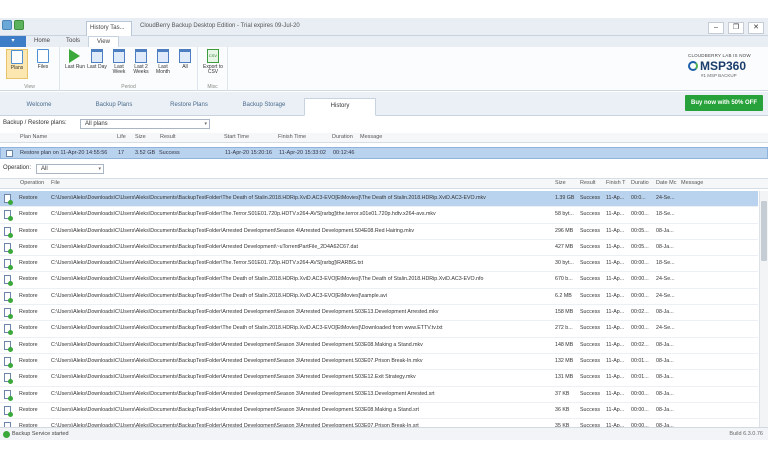 Image resolution: width=768 pixels, height=461 pixels. What do you see at coordinates (588, 183) in the screenshot?
I see `col-file-result: Result` at bounding box center [588, 183].